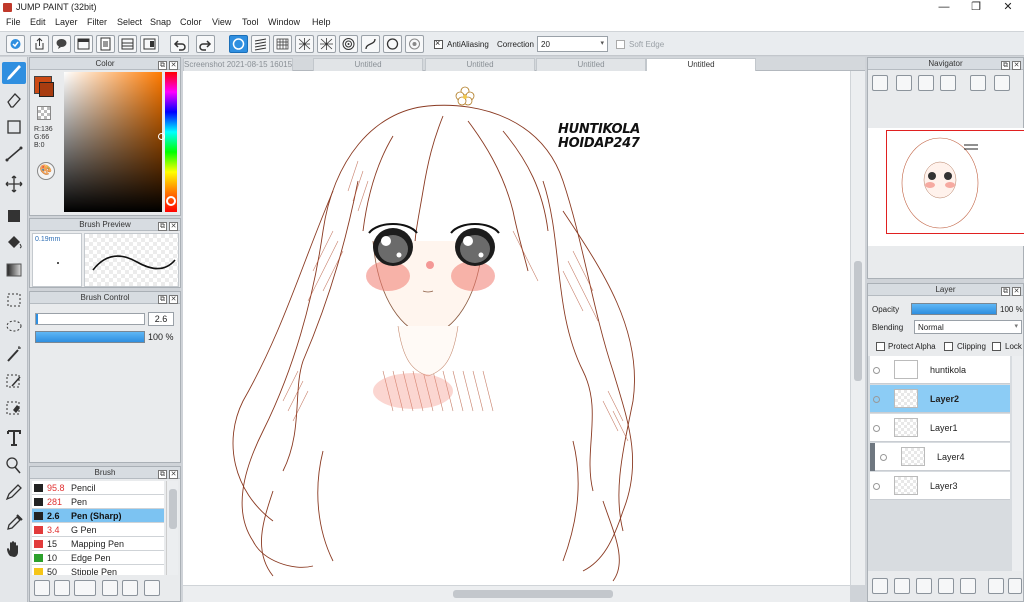 This screenshot has height=602, width=1024. I want to click on hand-tool-icon, so click(14, 549).